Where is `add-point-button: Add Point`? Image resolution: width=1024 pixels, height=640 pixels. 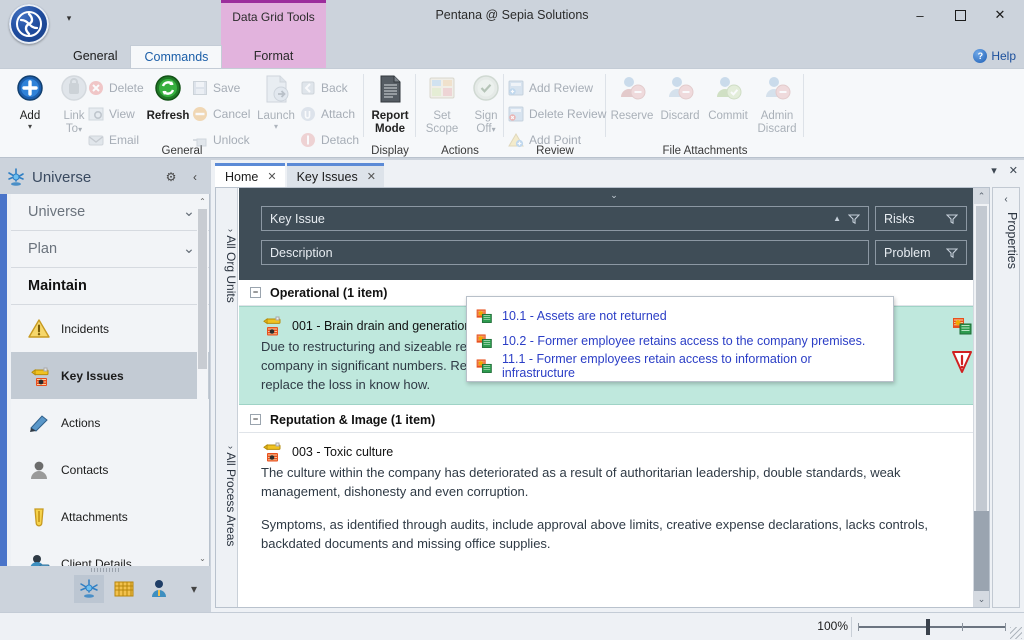
add-point-button: Add Point is located at coordinates (544, 140).